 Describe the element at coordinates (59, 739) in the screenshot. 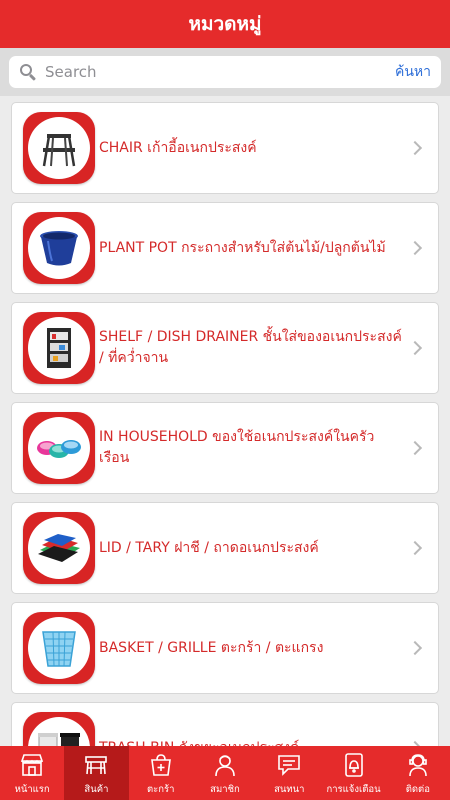

I see `trash-bin-icon` at that location.